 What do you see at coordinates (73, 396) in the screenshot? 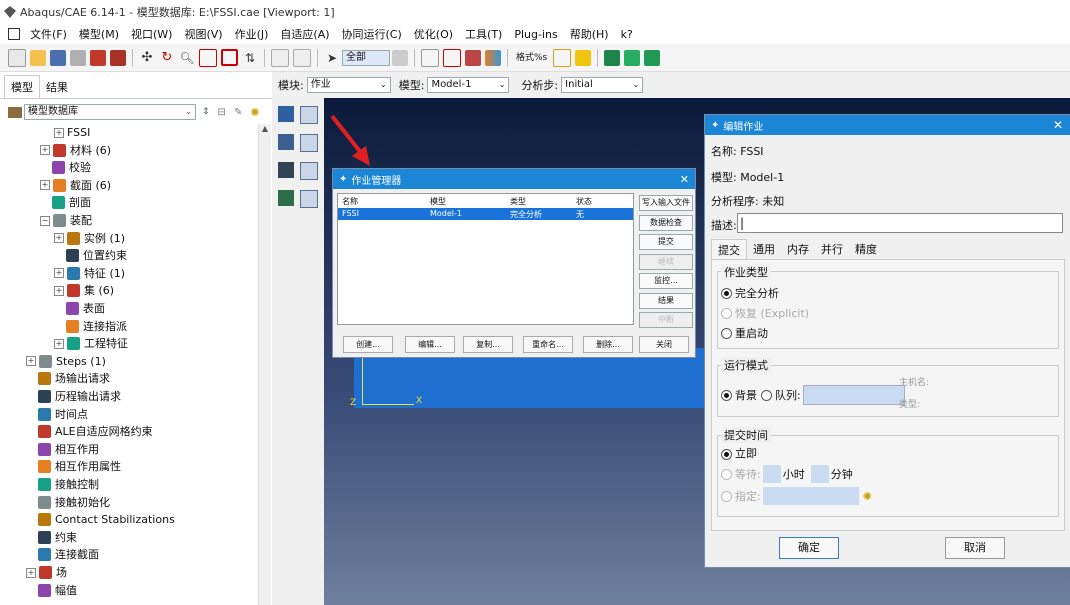
I see `tree-item: 历程输出请求` at bounding box center [73, 396].